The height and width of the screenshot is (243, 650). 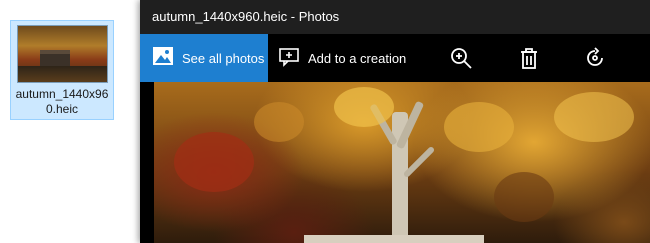 I want to click on see-all-photos-button: See all photos, so click(x=204, y=58).